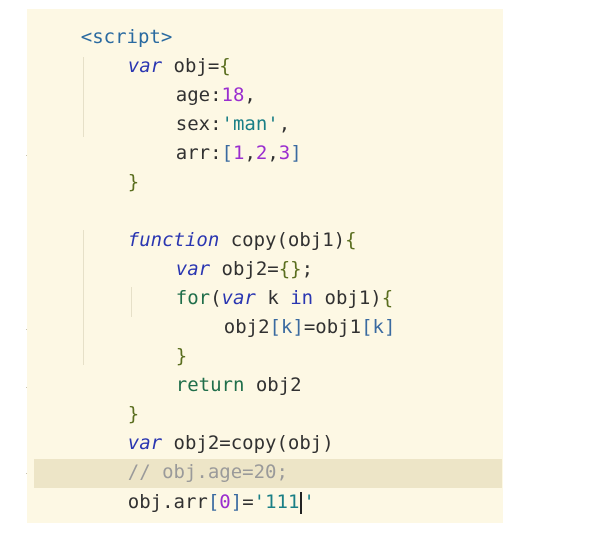  What do you see at coordinates (221, 253) in the screenshot?
I see `code-line: var obj2={};` at bounding box center [221, 253].